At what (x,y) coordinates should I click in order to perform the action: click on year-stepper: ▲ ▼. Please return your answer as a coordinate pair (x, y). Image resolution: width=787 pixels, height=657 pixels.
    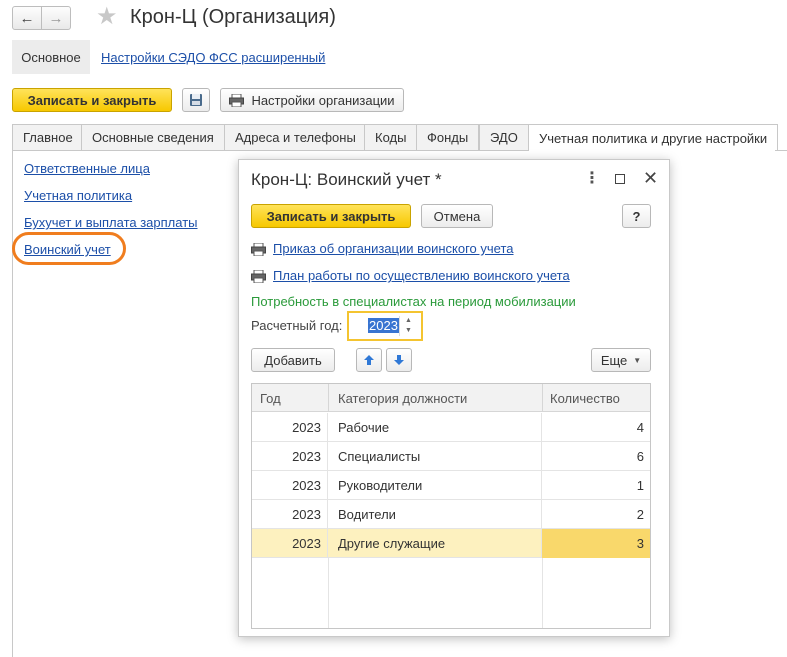
    Looking at the image, I should click on (408, 326).